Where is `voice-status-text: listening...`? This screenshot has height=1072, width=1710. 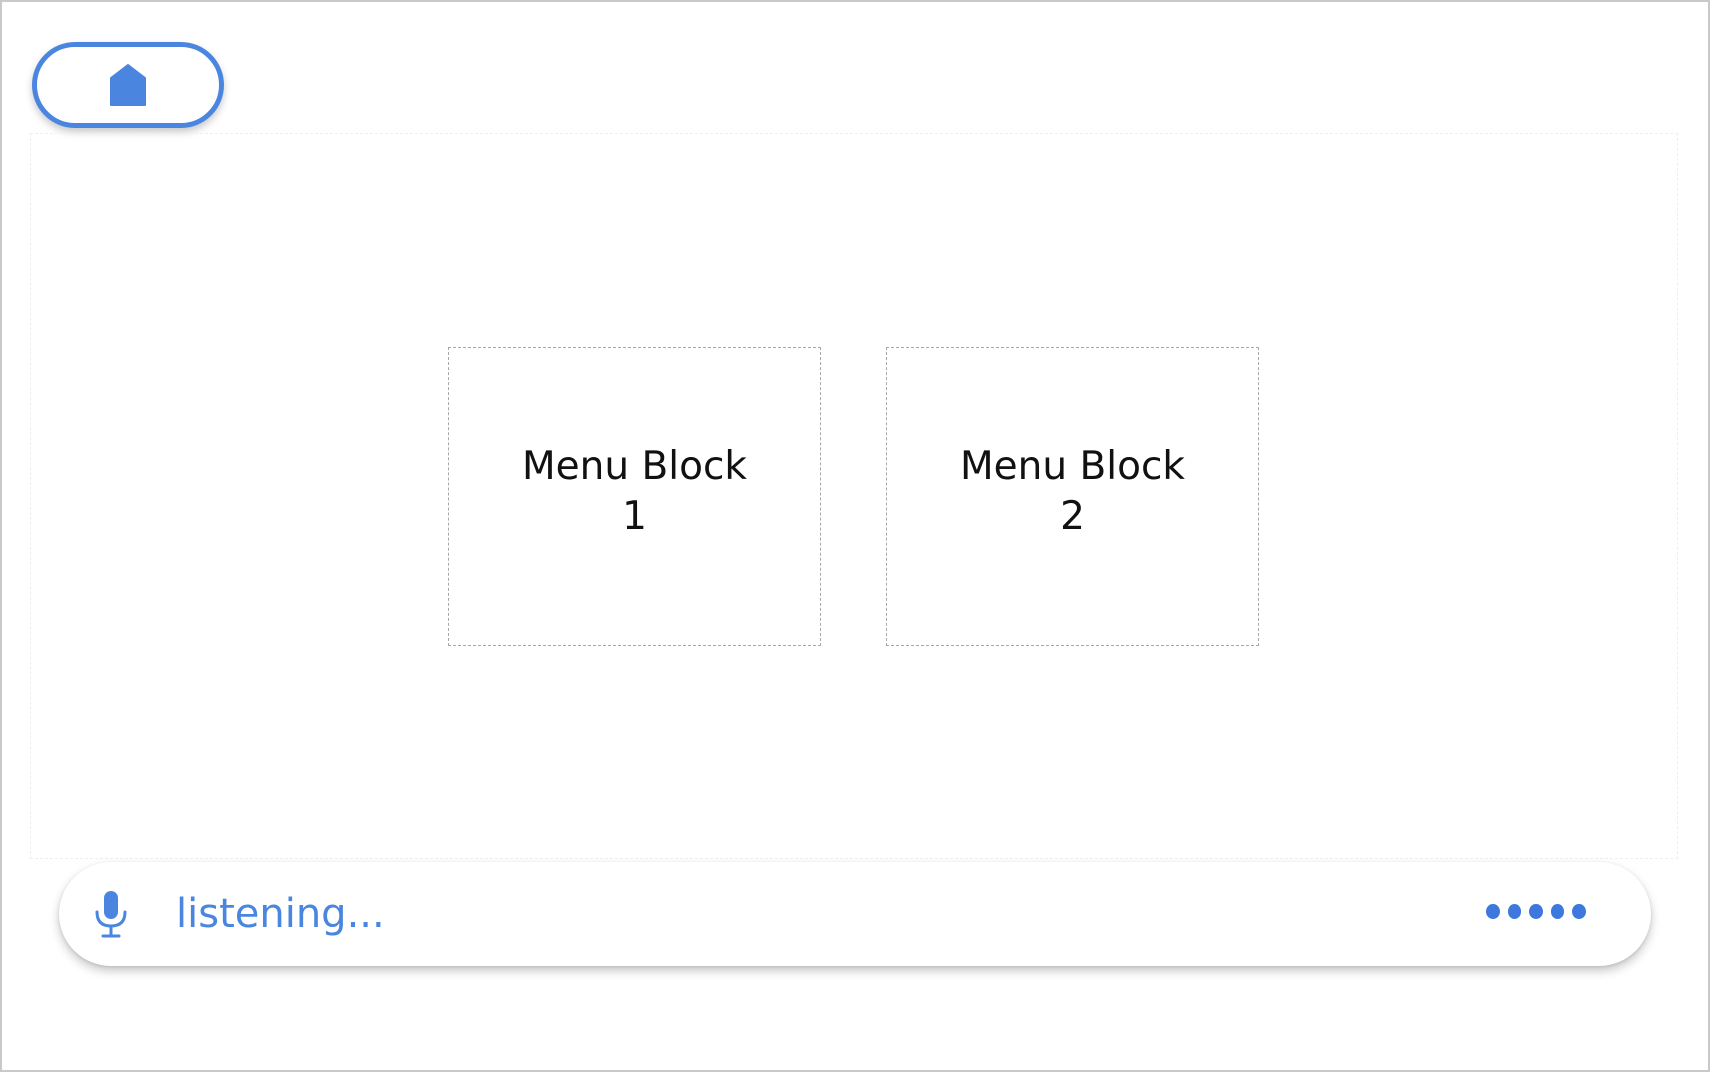 voice-status-text: listening... is located at coordinates (280, 914).